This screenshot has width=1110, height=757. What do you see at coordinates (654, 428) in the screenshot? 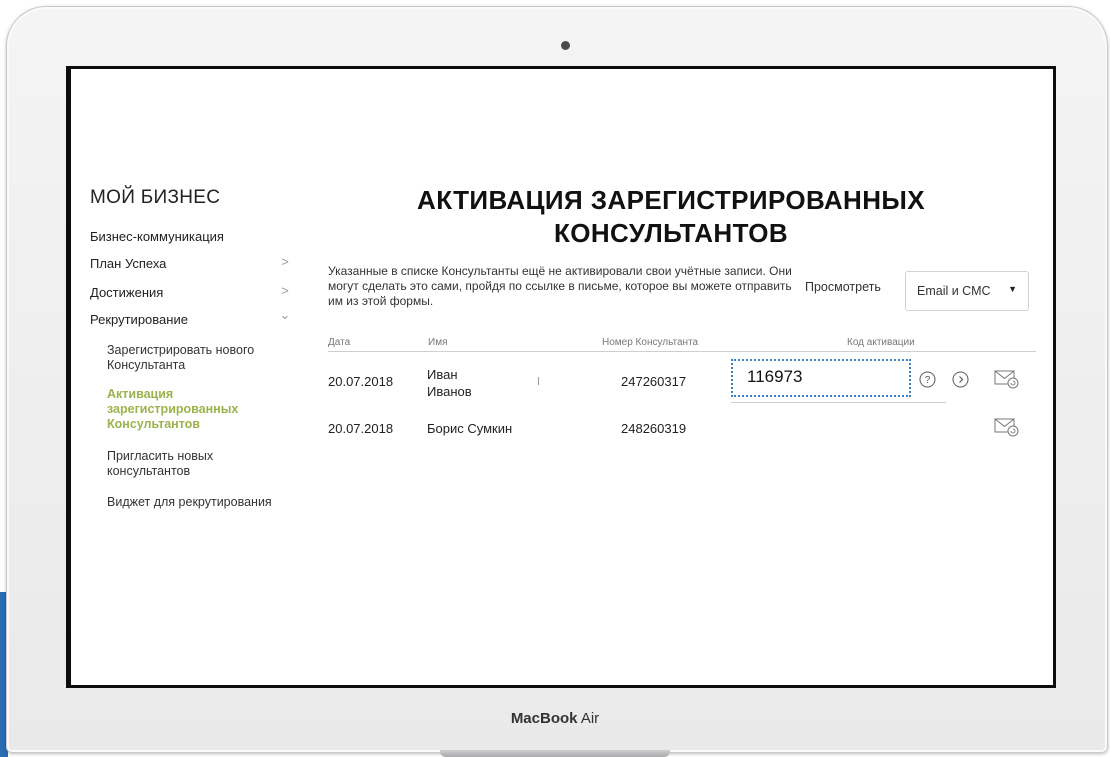
I see `row-consultant-number: 248260319` at bounding box center [654, 428].